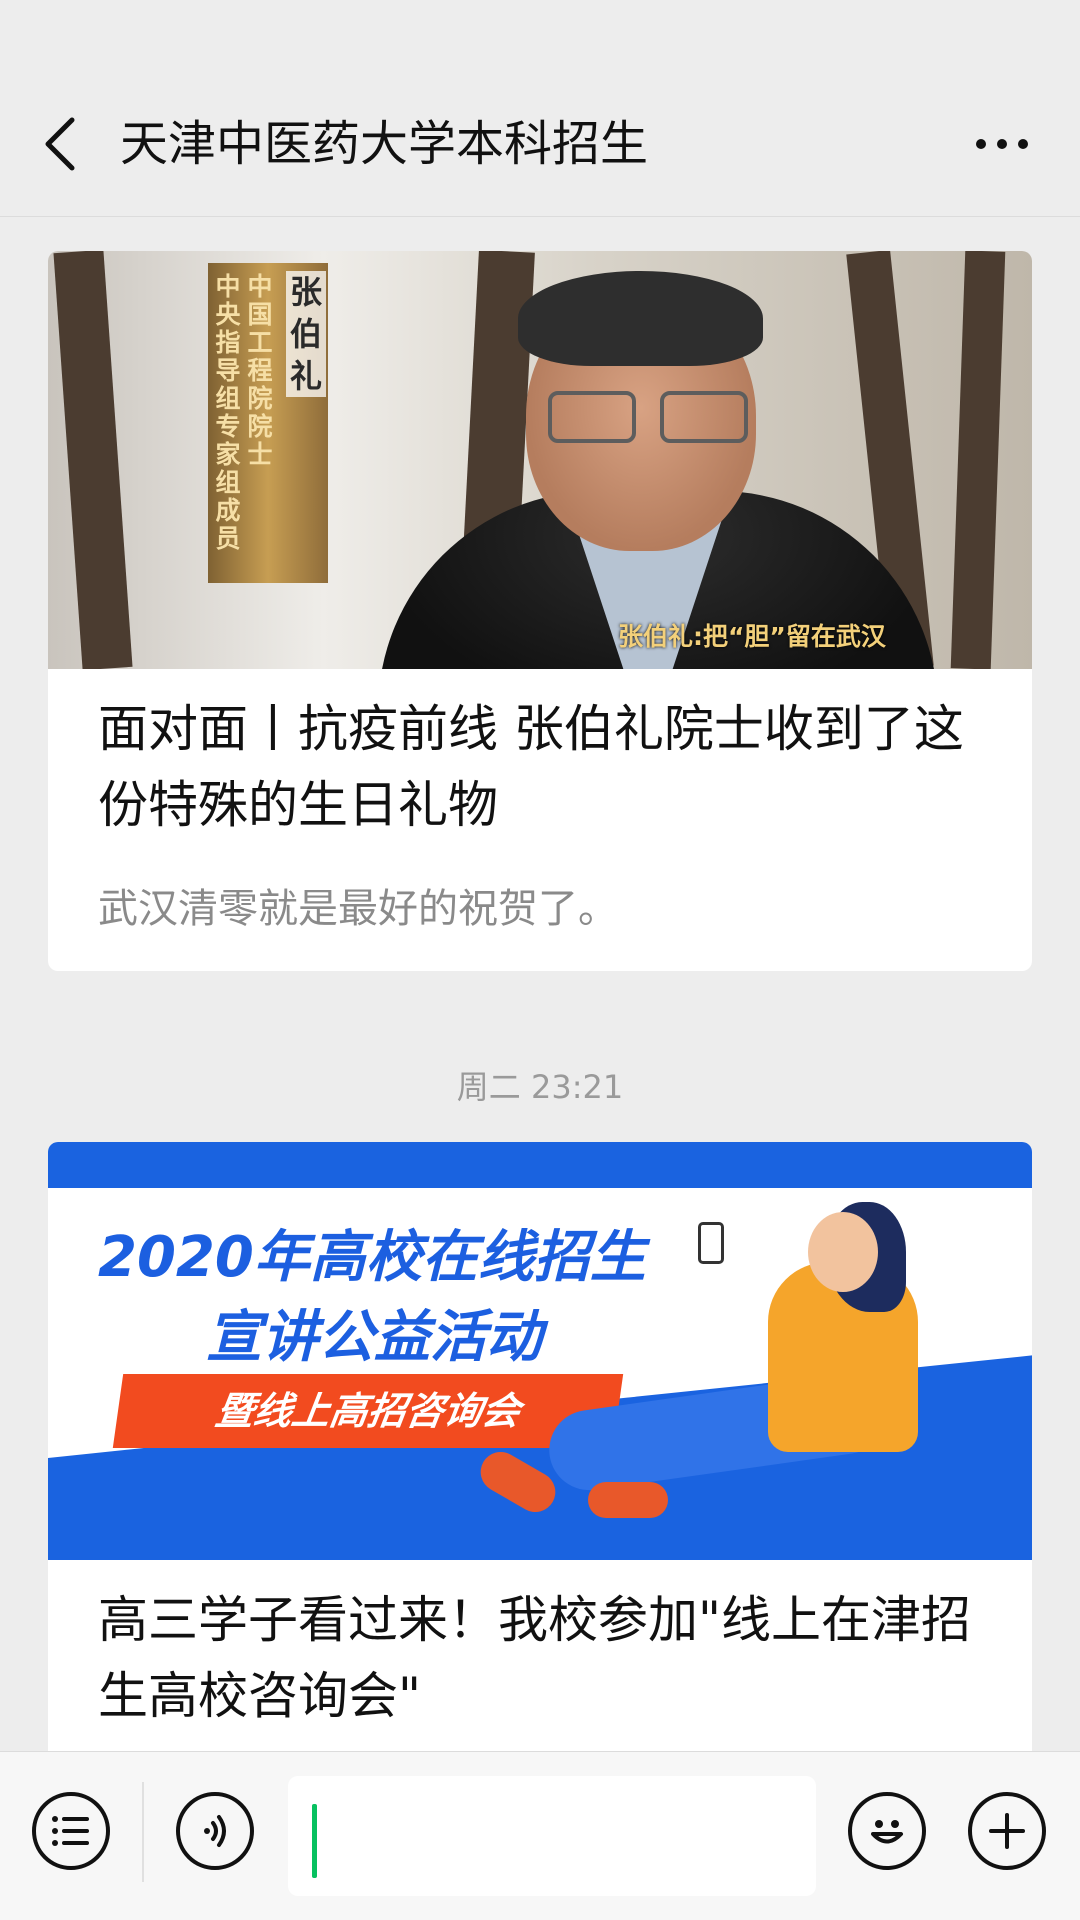 The height and width of the screenshot is (1920, 1080). Describe the element at coordinates (628, 1500) in the screenshot. I see `illustration-shoe` at that location.